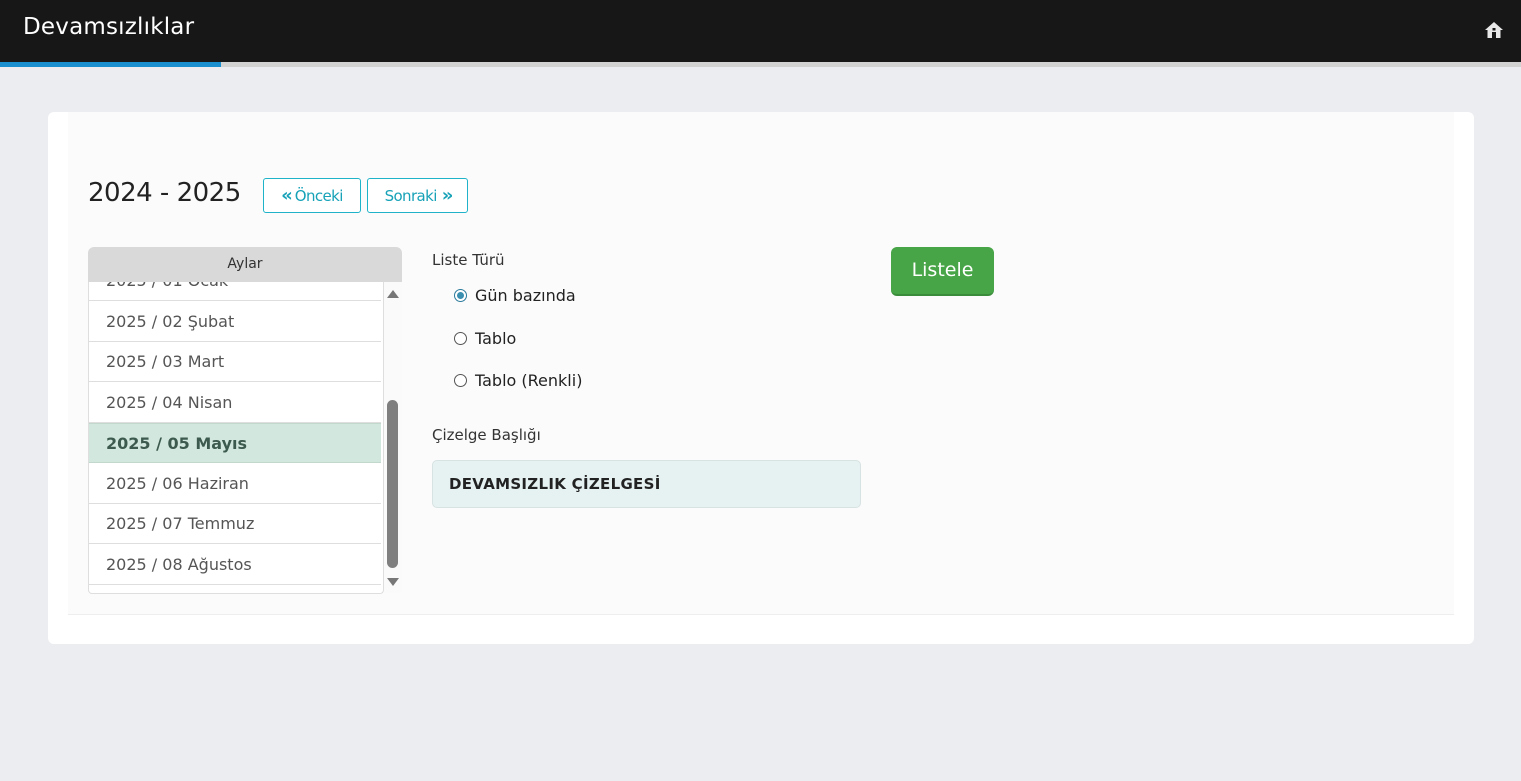 This screenshot has width=1521, height=781. I want to click on sheet-title-label: Çizelge Başlığı, so click(486, 435).